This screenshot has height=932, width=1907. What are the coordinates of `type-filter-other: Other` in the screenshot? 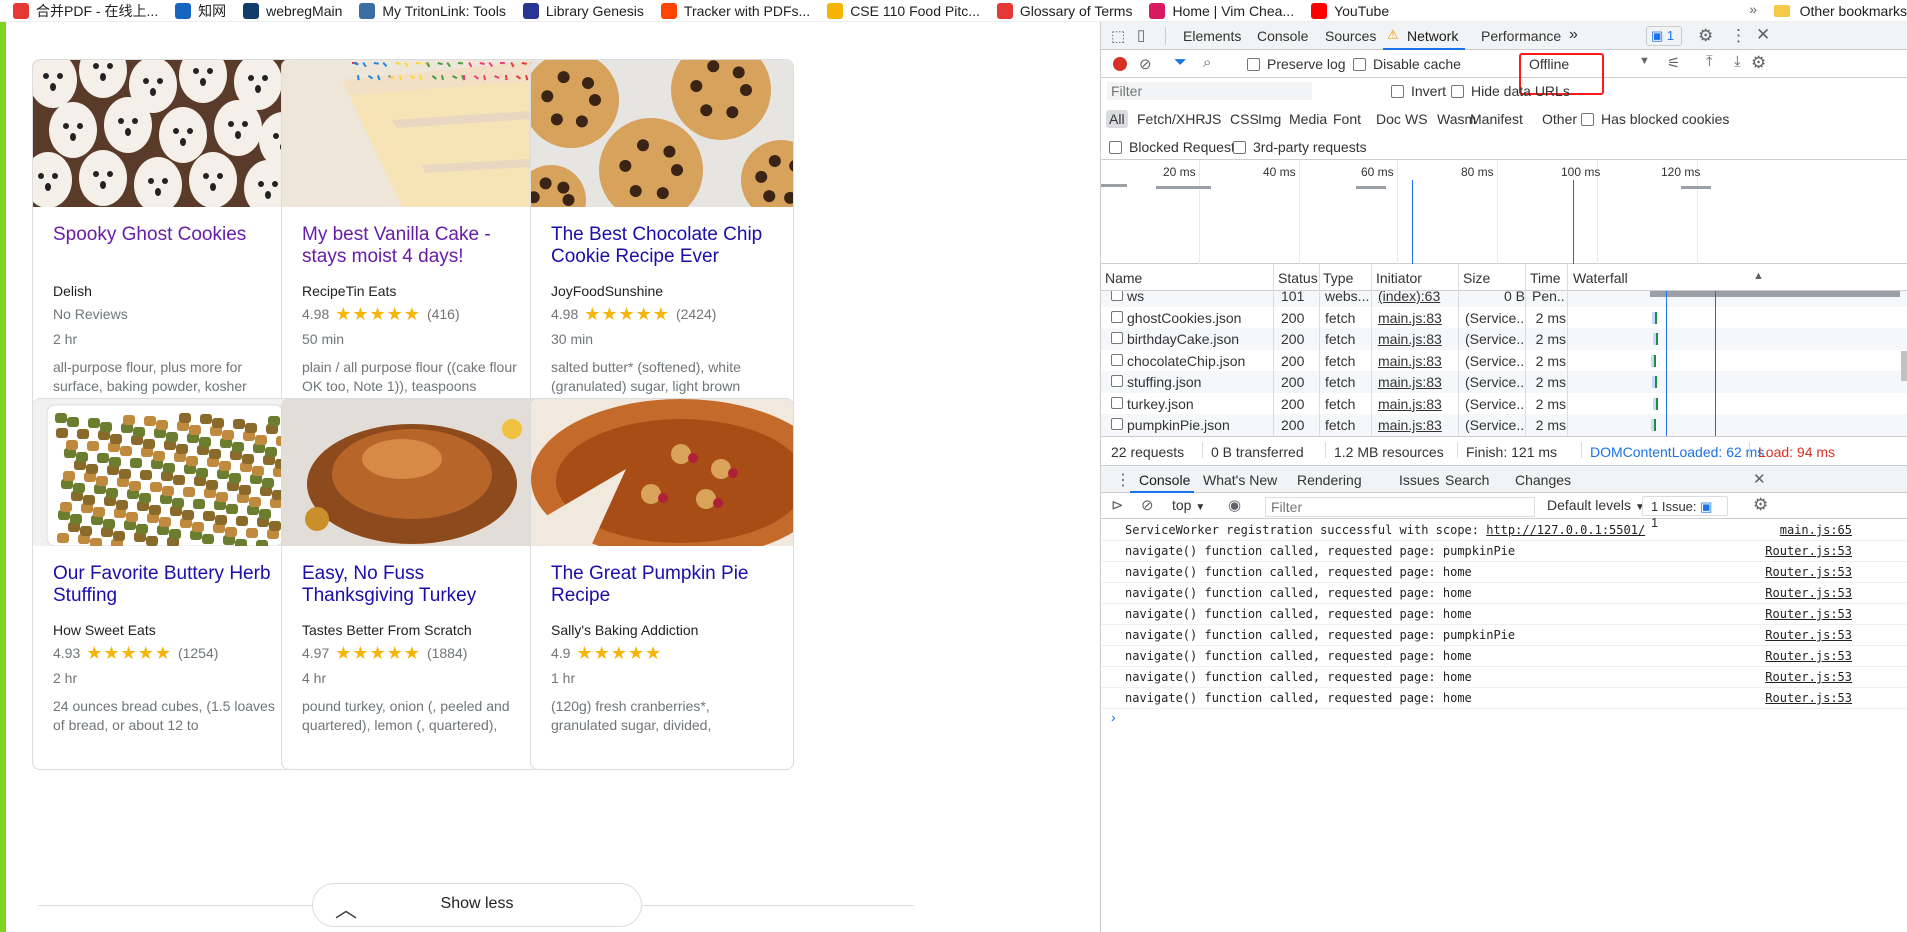 It's located at (1559, 119).